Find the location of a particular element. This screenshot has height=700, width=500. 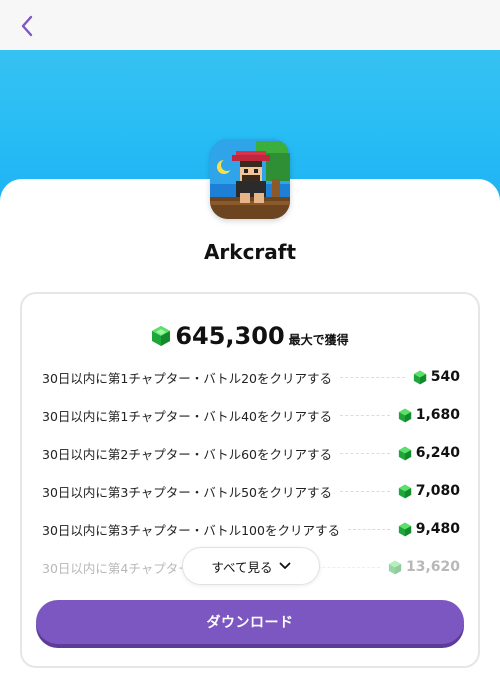

reward-row-value: 1,680 is located at coordinates (437, 415).